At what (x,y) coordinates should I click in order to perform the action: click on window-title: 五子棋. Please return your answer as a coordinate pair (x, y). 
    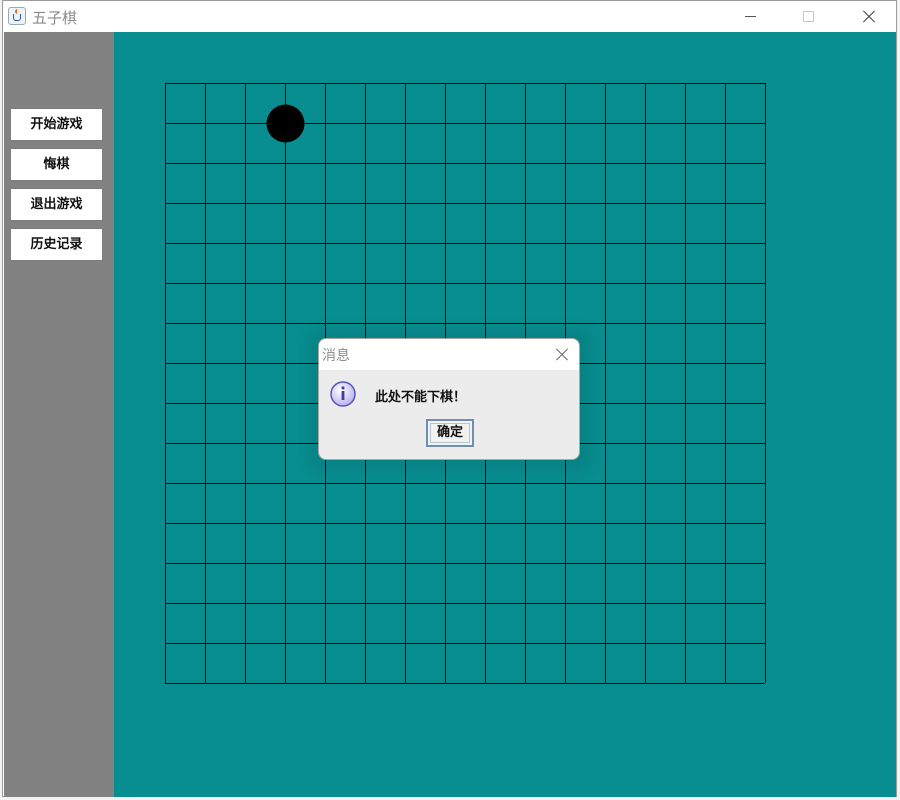
    Looking at the image, I should click on (55, 18).